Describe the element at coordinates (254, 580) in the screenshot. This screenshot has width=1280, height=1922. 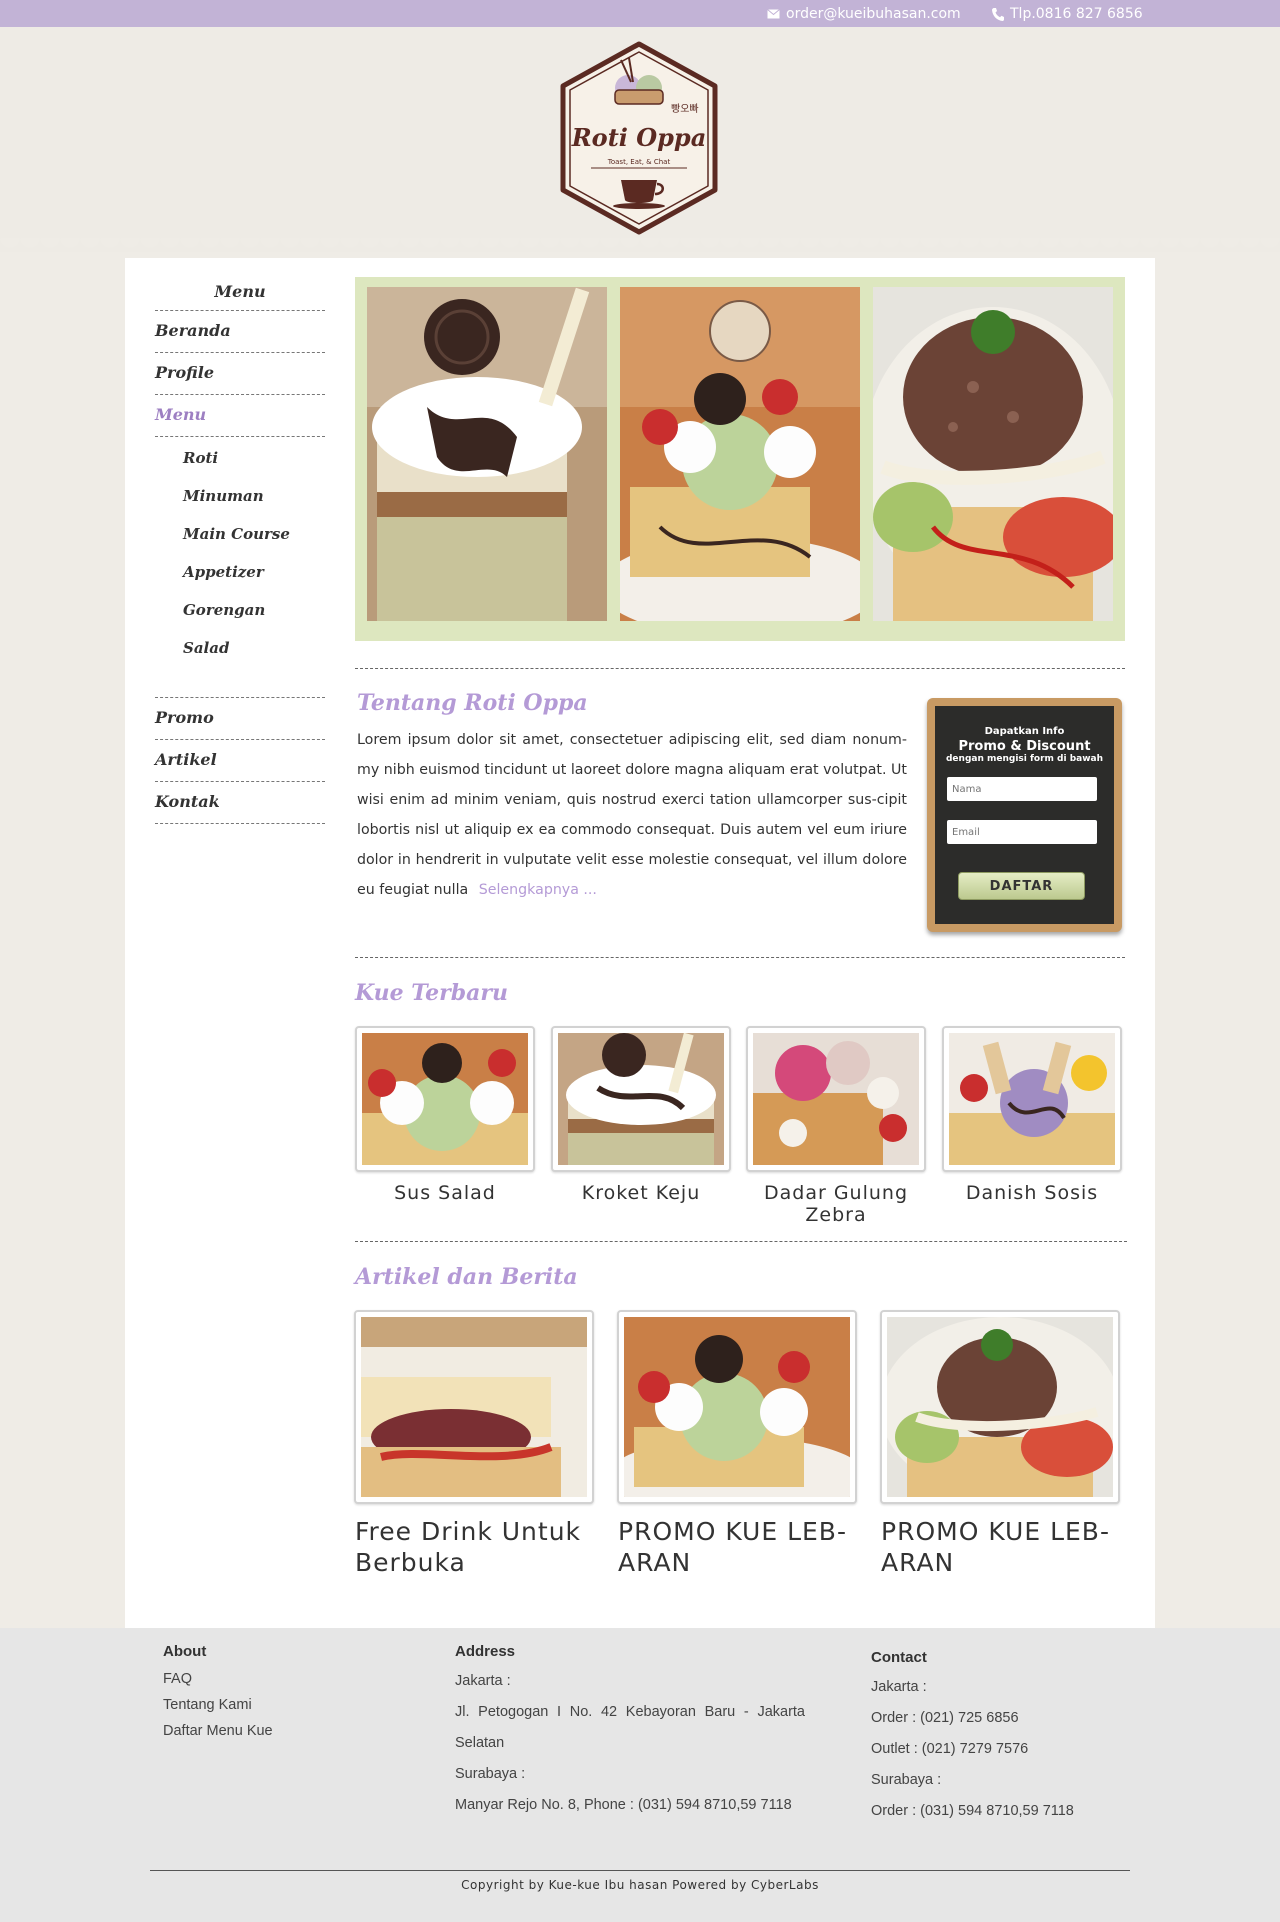
I see `submenu-item-appetizer: Appetizer` at that location.